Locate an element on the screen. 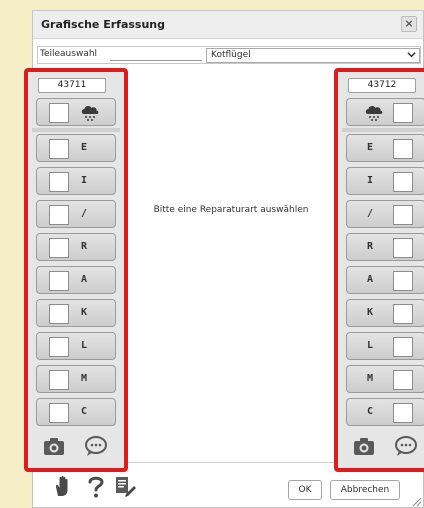 Image resolution: width=424 pixels, height=508 pixels. right-repair-type-label: M is located at coordinates (370, 378).